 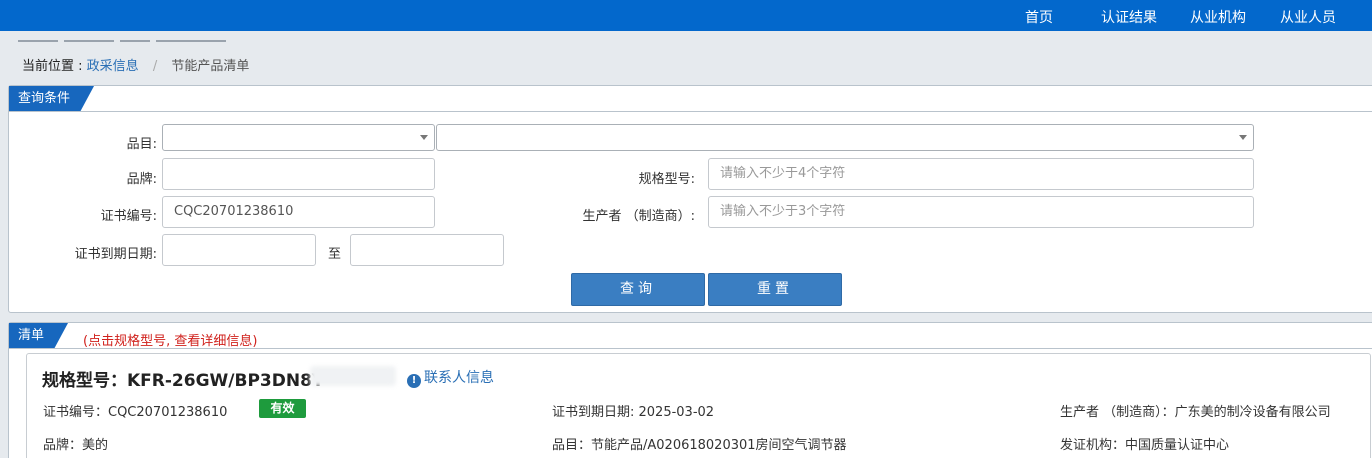 What do you see at coordinates (845, 137) in the screenshot?
I see `category-select-secondary` at bounding box center [845, 137].